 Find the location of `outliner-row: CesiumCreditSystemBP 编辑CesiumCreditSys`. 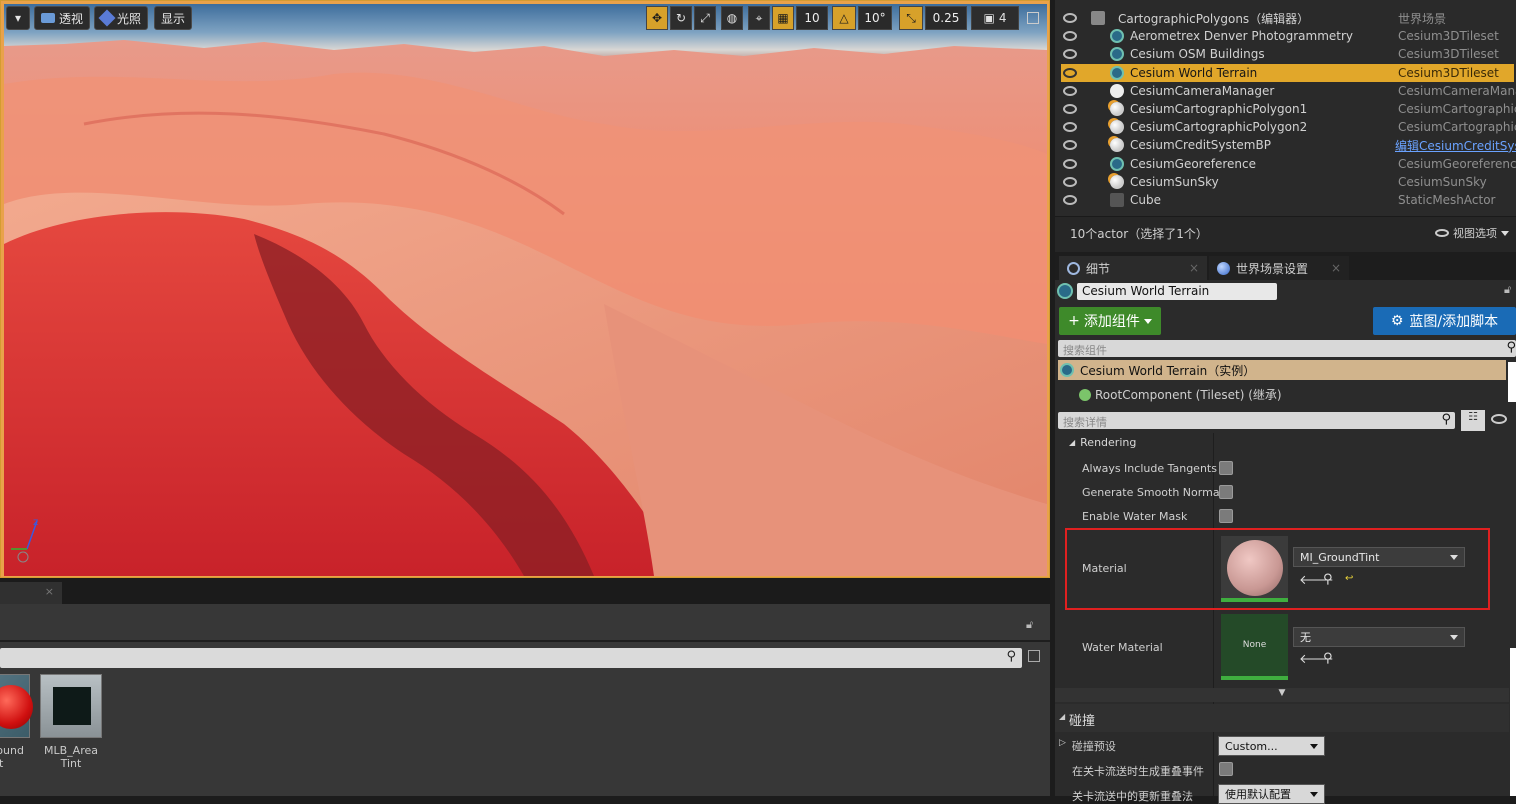

outliner-row: CesiumCreditSystemBP 编辑CesiumCreditSys is located at coordinates (1288, 145).